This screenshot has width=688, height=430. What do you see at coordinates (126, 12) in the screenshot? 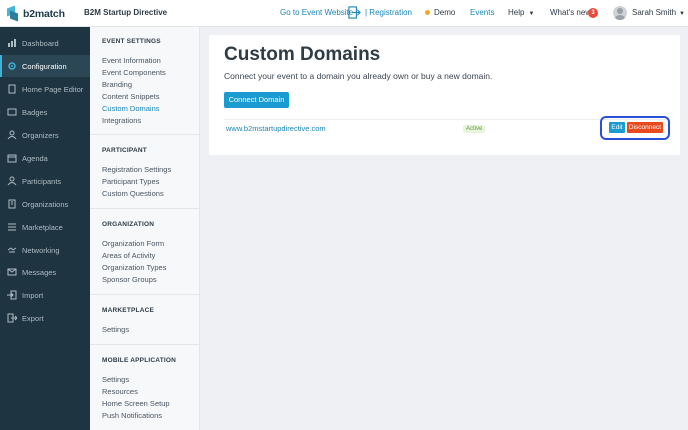
I see `event-name: B2M Startup Directive` at bounding box center [126, 12].